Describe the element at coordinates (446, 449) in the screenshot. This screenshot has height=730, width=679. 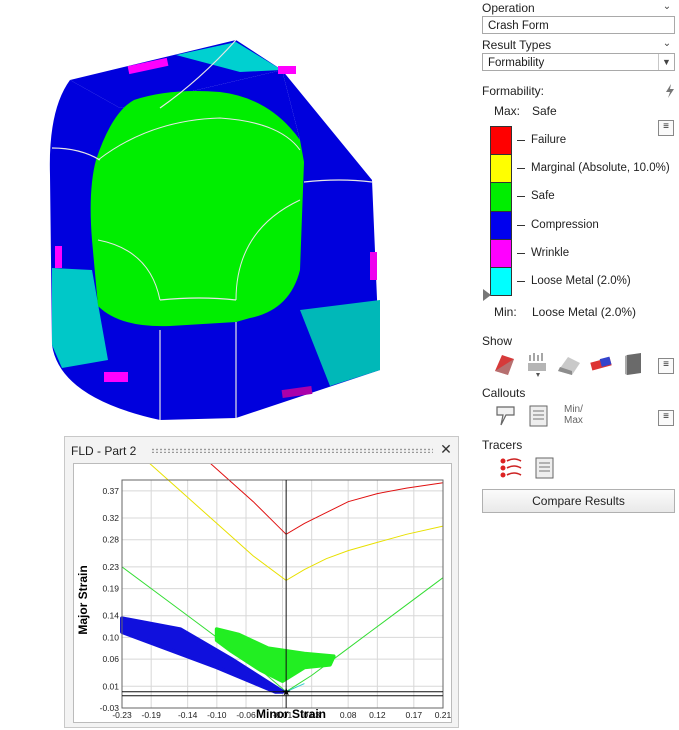
I see `close-icon: ✕` at that location.